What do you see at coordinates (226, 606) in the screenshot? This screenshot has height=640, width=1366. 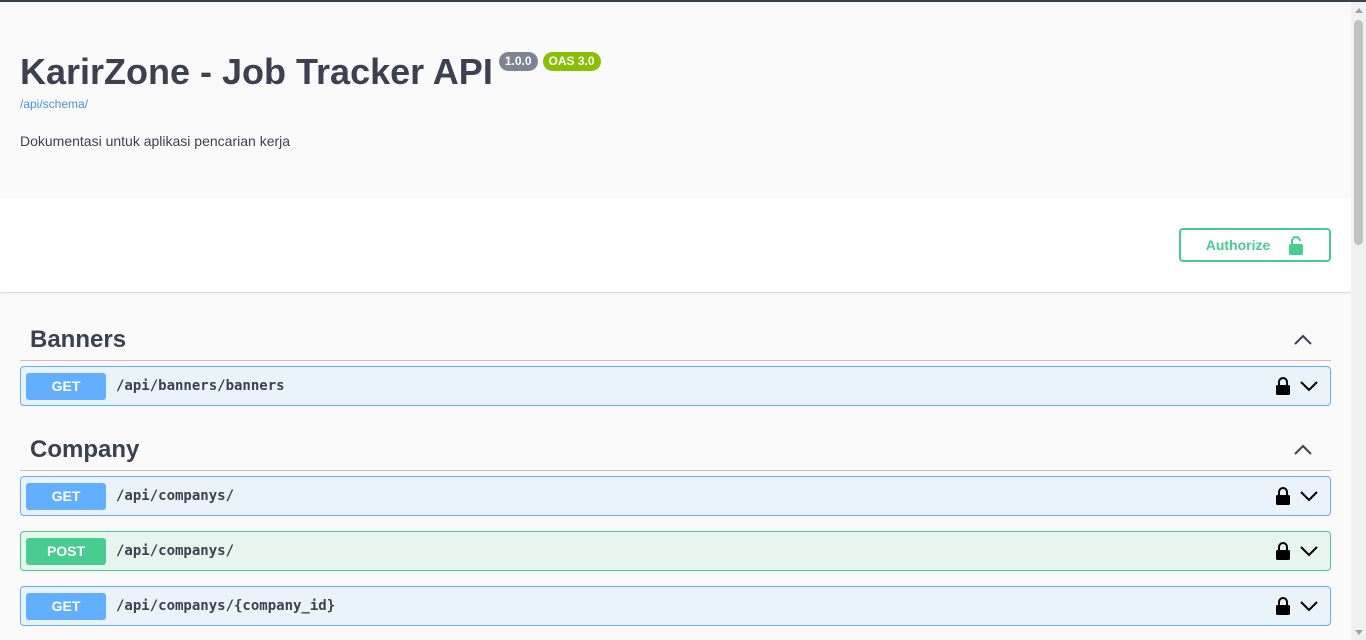 I see `operation-path: /api/companys/{company_id}` at bounding box center [226, 606].